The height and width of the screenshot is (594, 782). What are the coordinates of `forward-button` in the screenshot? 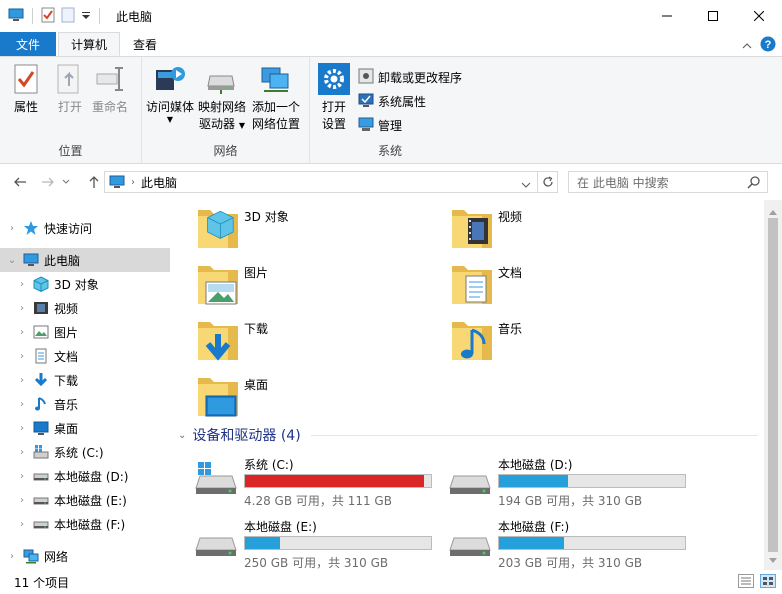 It's located at (48, 182).